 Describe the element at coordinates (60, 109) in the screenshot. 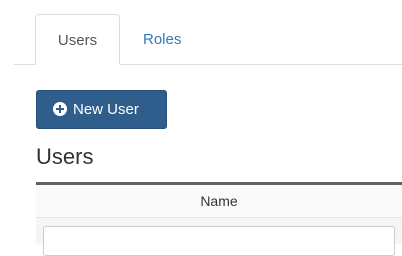

I see `plus-circle-icon` at that location.